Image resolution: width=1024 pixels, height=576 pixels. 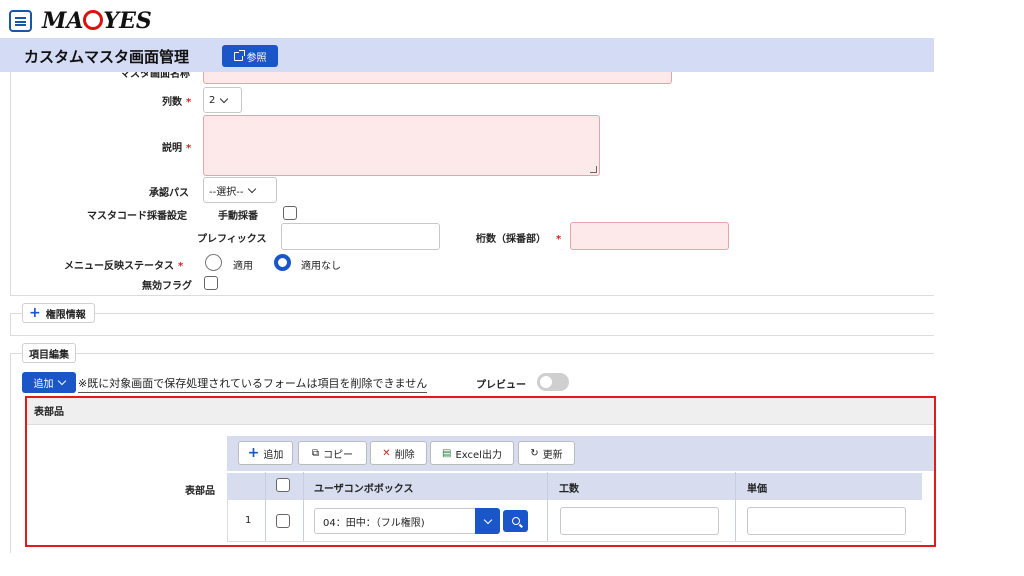 What do you see at coordinates (238, 216) in the screenshot?
I see `manual-number-label: 手動採番` at bounding box center [238, 216].